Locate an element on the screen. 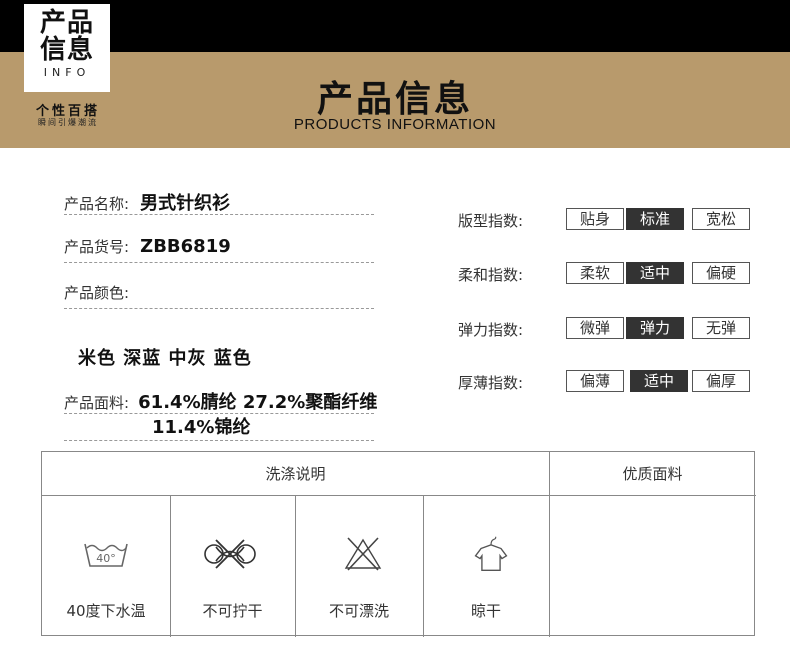 Image resolution: width=790 pixels, height=659 pixels. product-name-row: 产品名称: 男式针织衫 is located at coordinates (147, 202).